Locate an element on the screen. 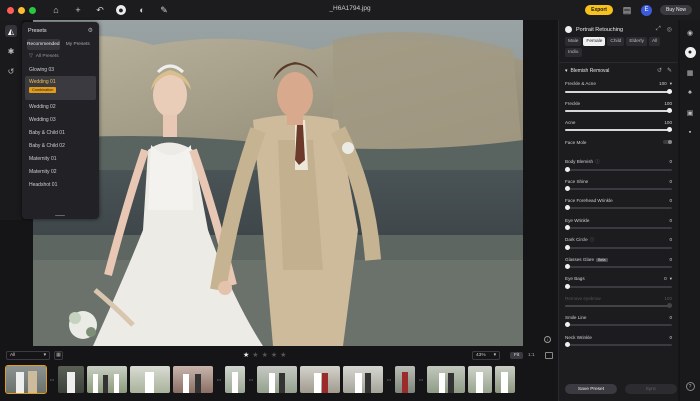 The image size is (700, 401). face-mole-toggle is located at coordinates (667, 141).